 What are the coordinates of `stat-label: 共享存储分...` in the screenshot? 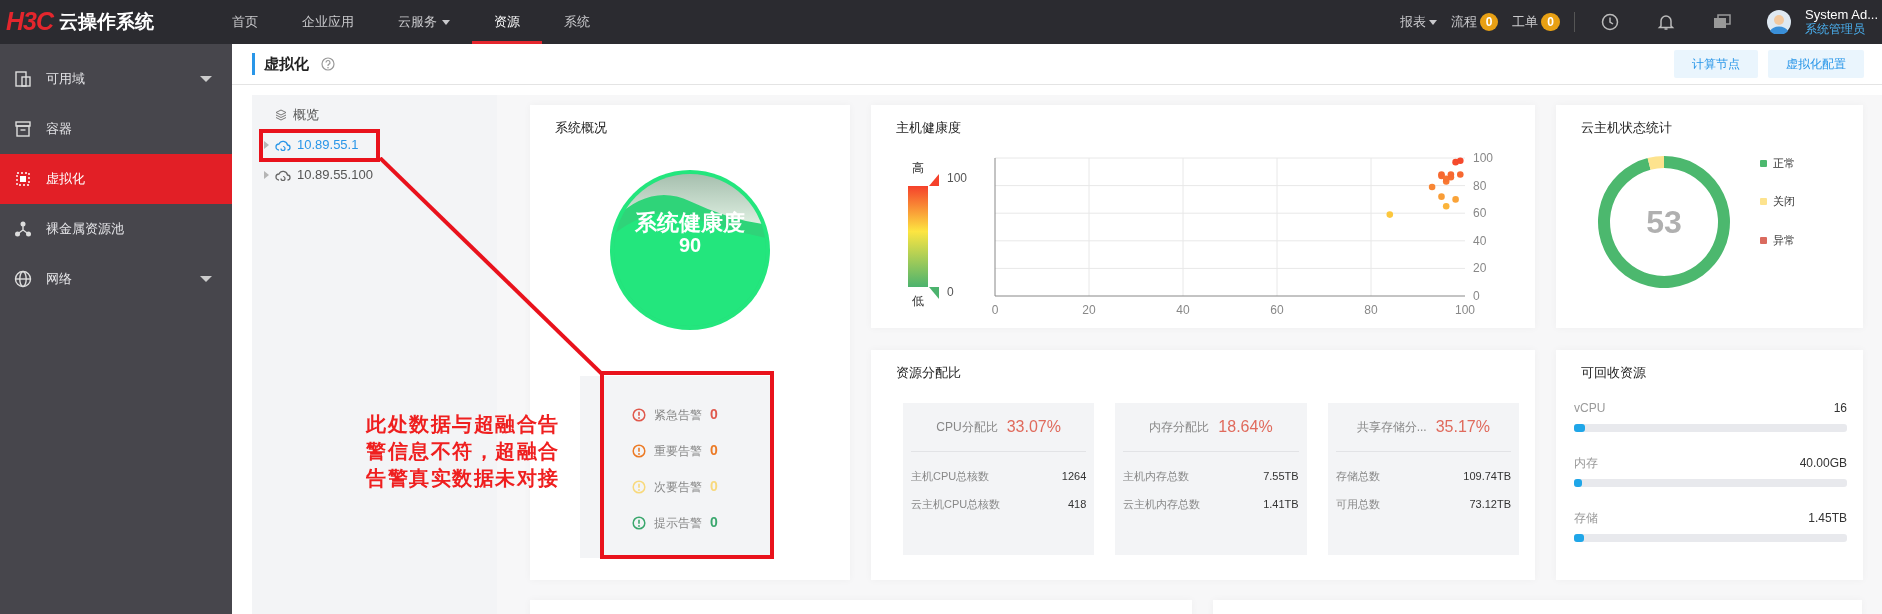 It's located at (1391, 427).